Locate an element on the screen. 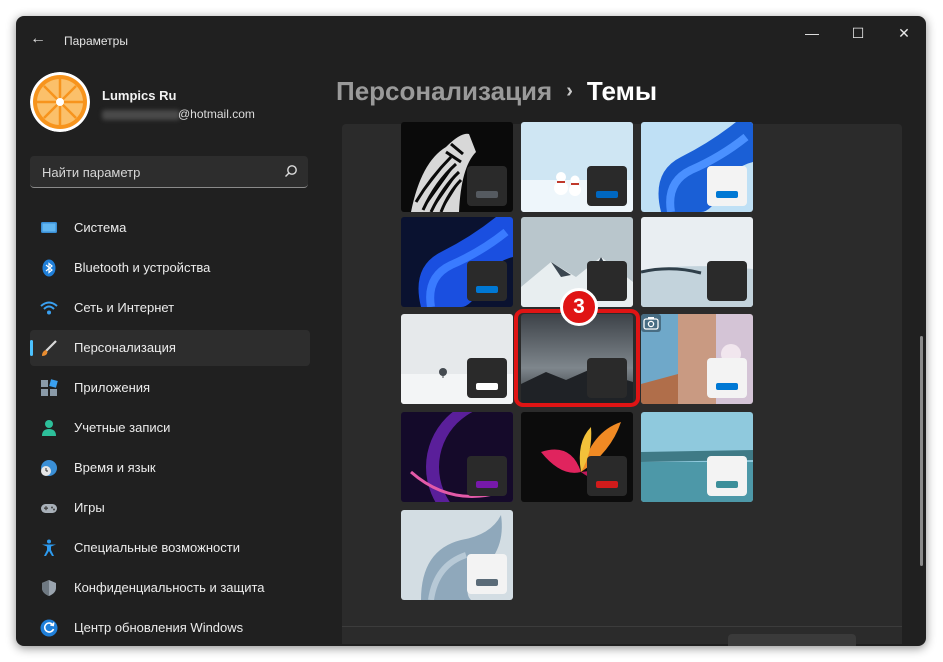 The image size is (943, 662). sidebar-item-label: Сеть и Интернет is located at coordinates (124, 307).